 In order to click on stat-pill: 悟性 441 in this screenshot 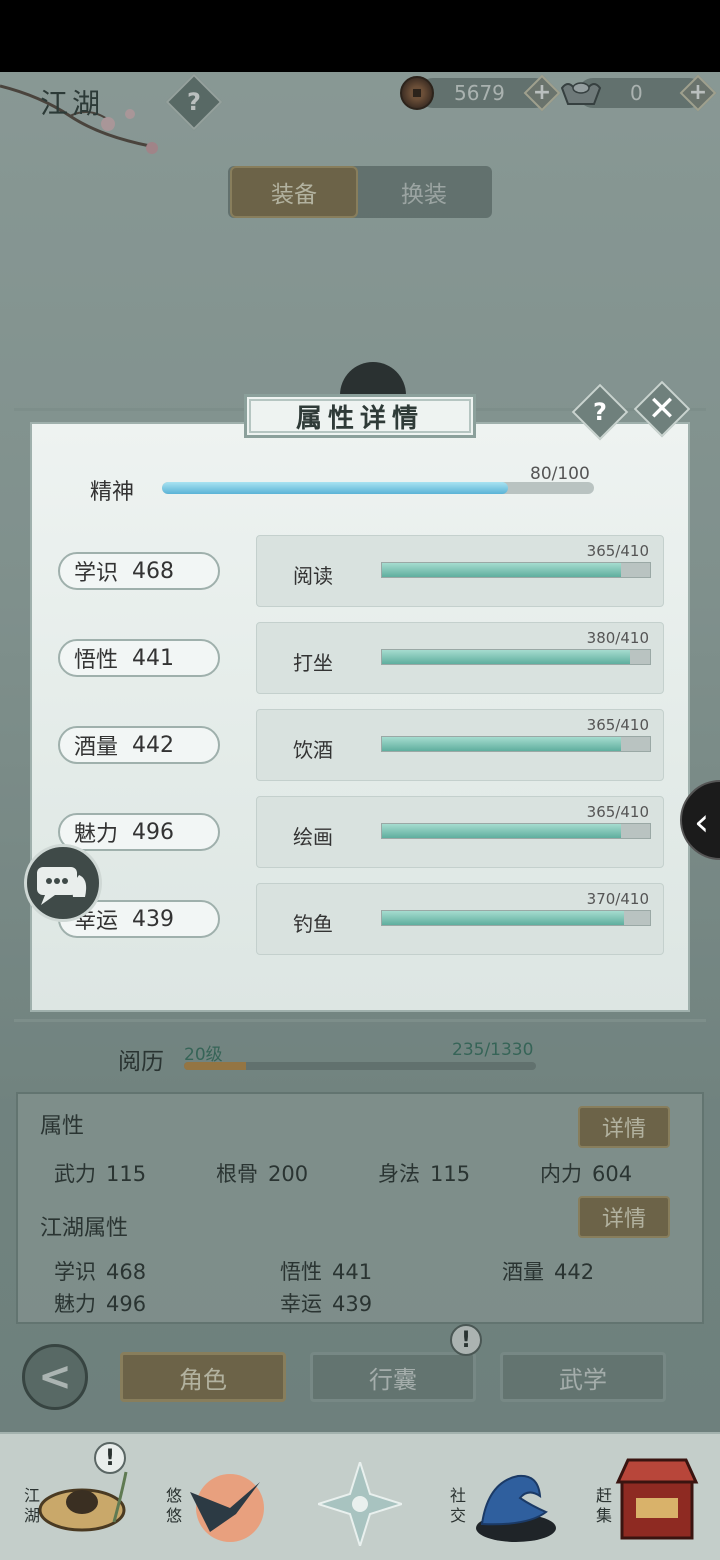, I will do `click(139, 658)`.